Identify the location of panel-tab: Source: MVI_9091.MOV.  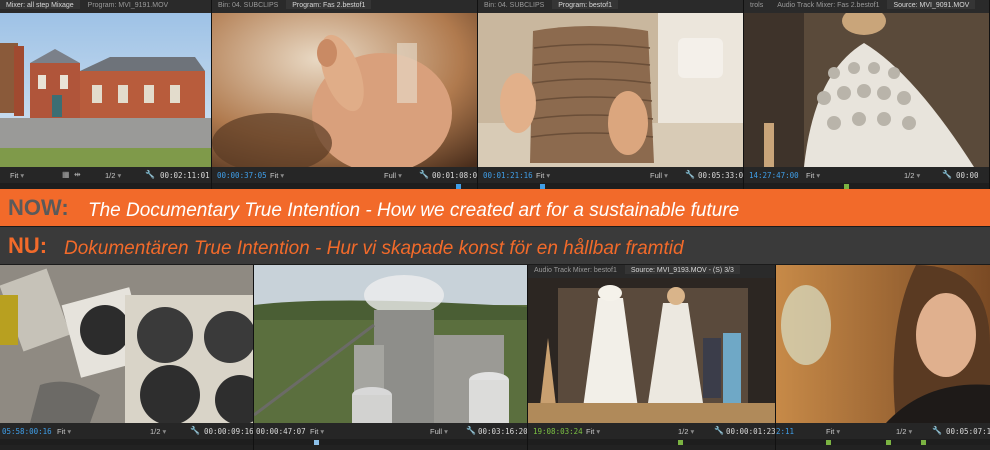
(931, 4).